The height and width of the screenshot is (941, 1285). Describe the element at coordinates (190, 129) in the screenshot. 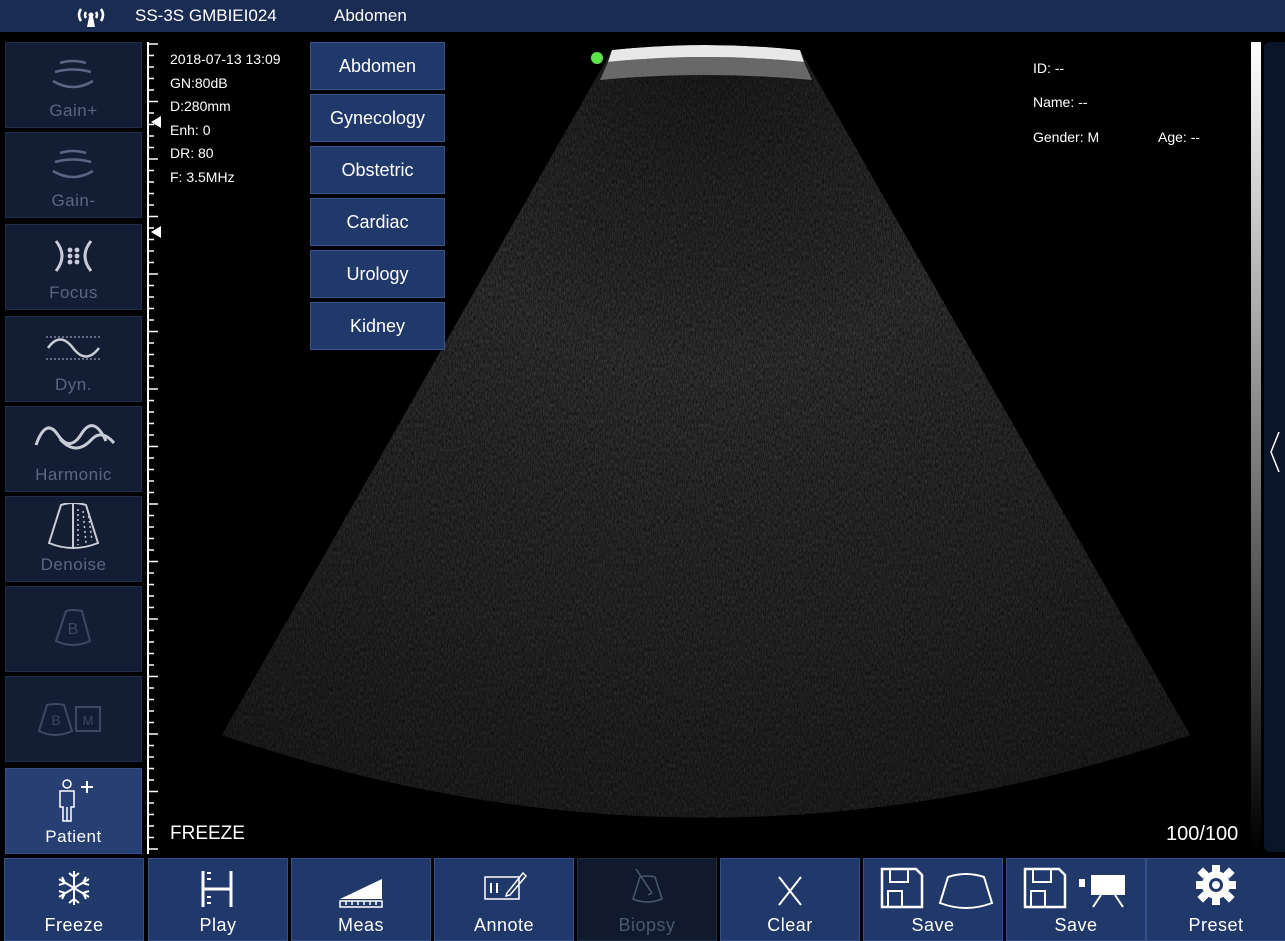

I see `enhance-value: Enh: 0` at that location.